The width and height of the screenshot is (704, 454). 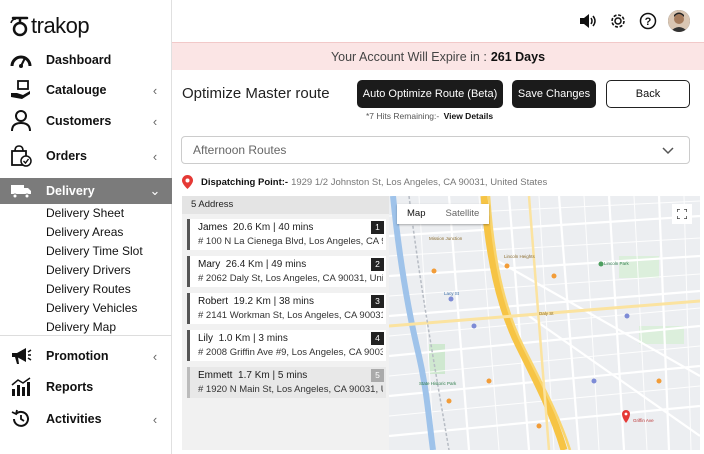 What do you see at coordinates (273, 375) in the screenshot?
I see `distance-time: 1.7 Km | 5 mins` at bounding box center [273, 375].